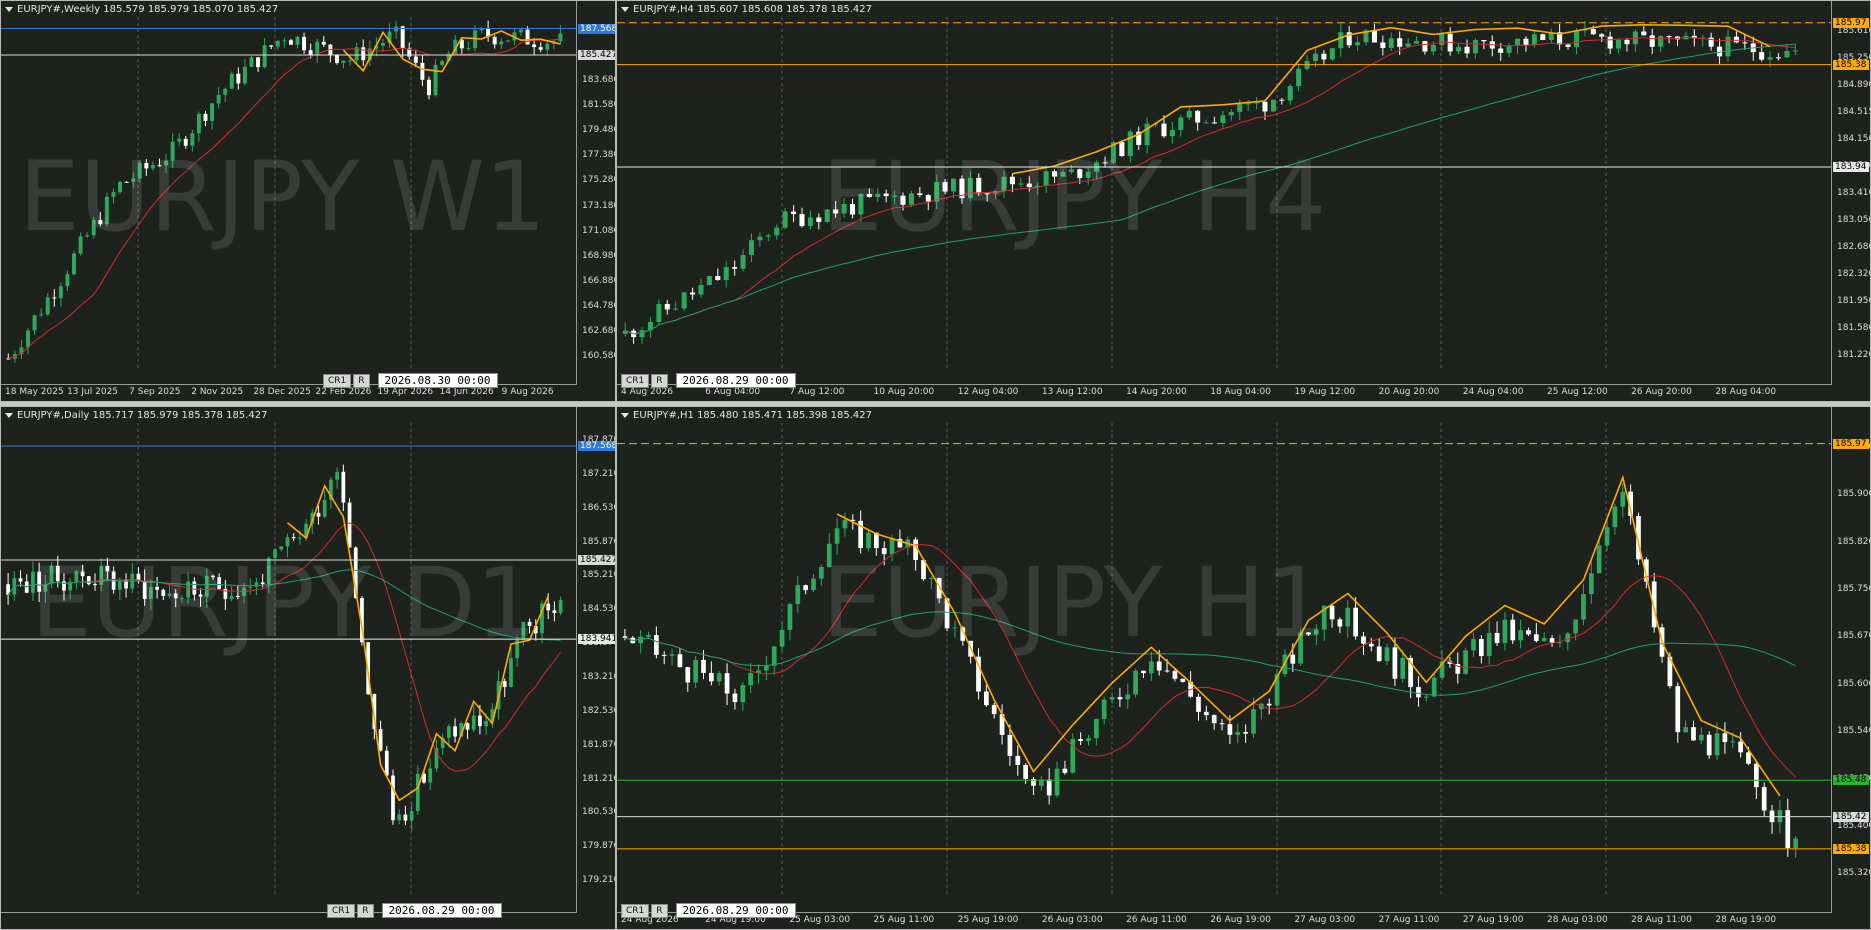  Describe the element at coordinates (1854, 683) in the screenshot. I see `price-tick: 185.600` at that location.